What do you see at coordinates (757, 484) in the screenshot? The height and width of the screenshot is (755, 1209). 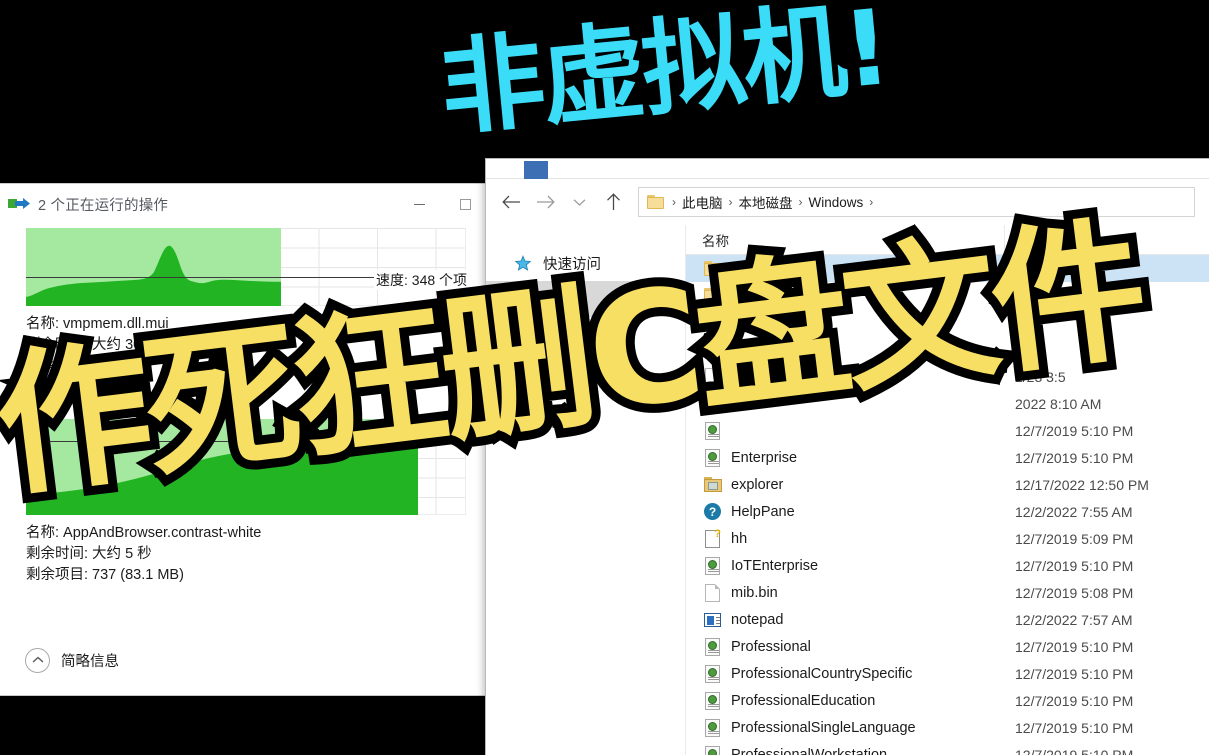 I see `file-name-label: explorer` at bounding box center [757, 484].